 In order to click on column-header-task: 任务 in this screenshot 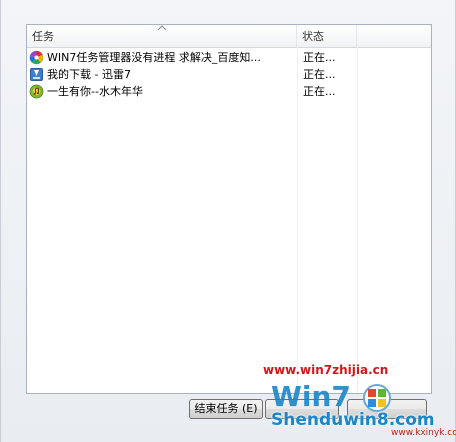, I will do `click(162, 36)`.